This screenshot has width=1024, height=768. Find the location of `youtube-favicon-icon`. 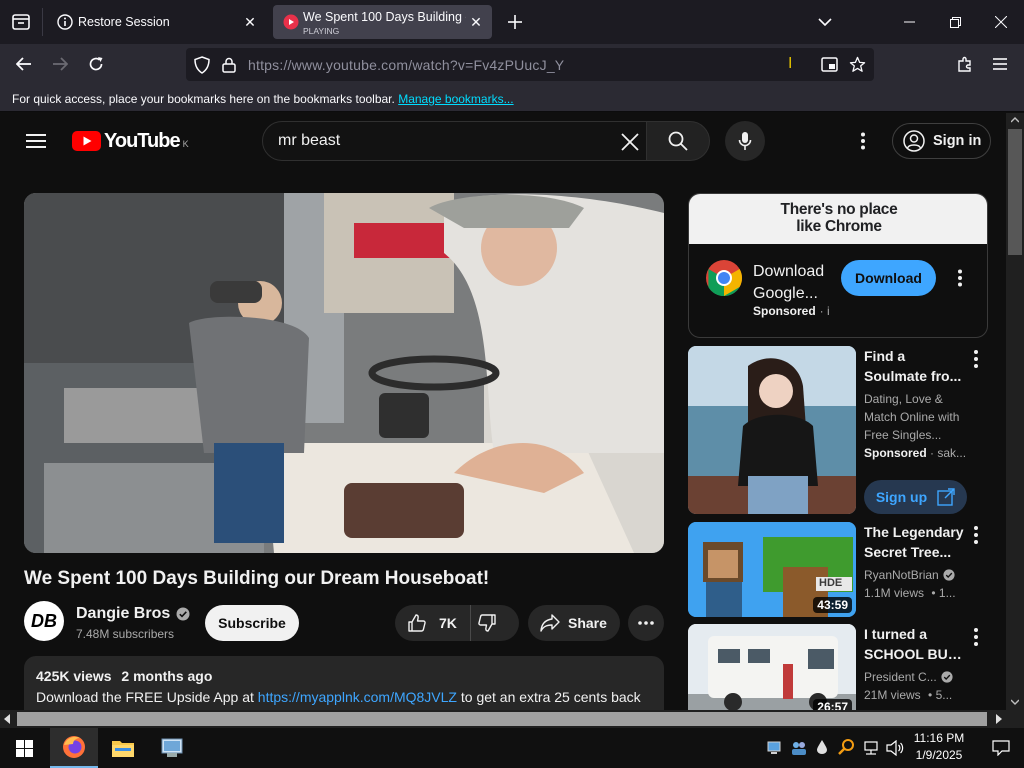

youtube-favicon-icon is located at coordinates (291, 22).